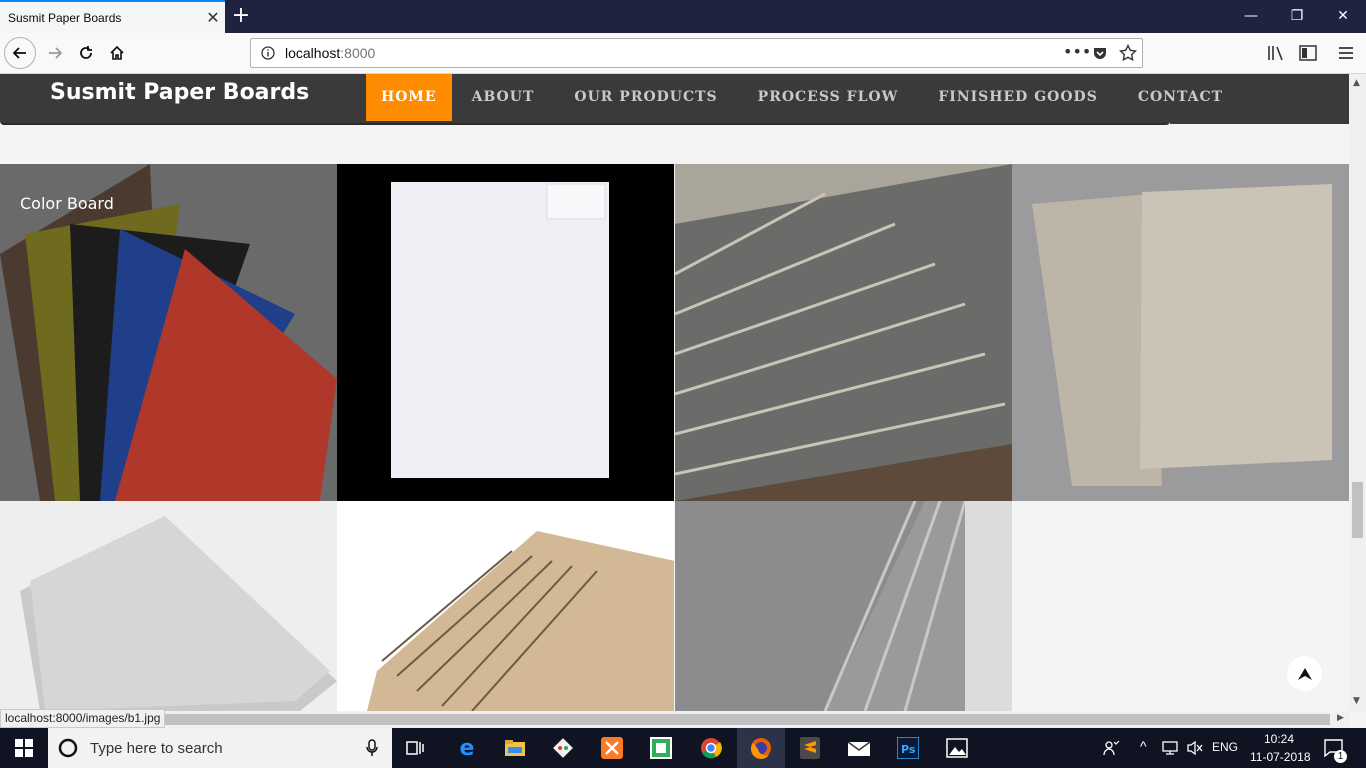  What do you see at coordinates (241, 16) in the screenshot?
I see `new-tab-icon: +` at bounding box center [241, 16].